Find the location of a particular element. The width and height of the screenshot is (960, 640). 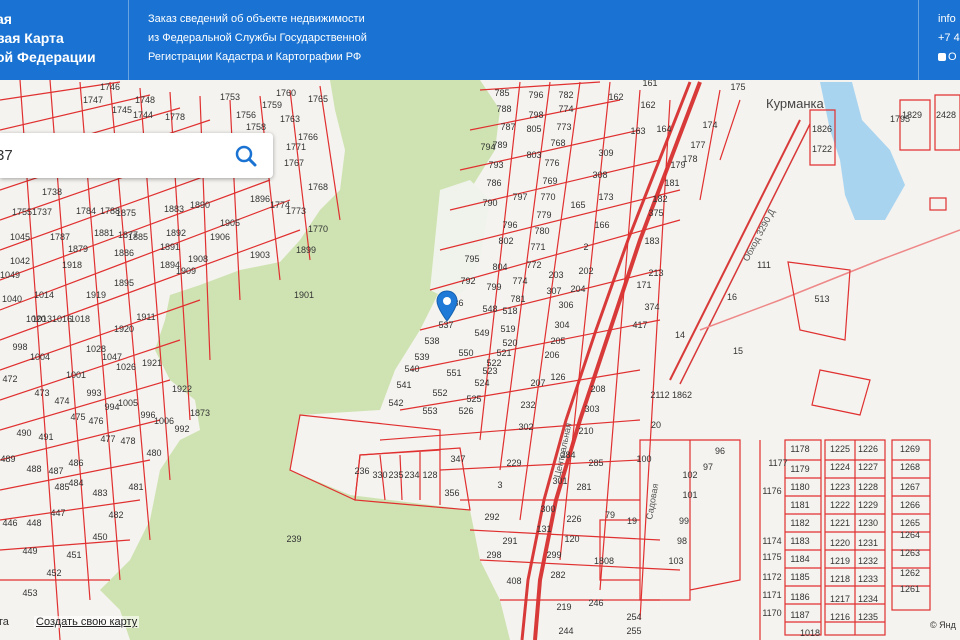

parcel-number: 1747 is located at coordinates (93, 100).